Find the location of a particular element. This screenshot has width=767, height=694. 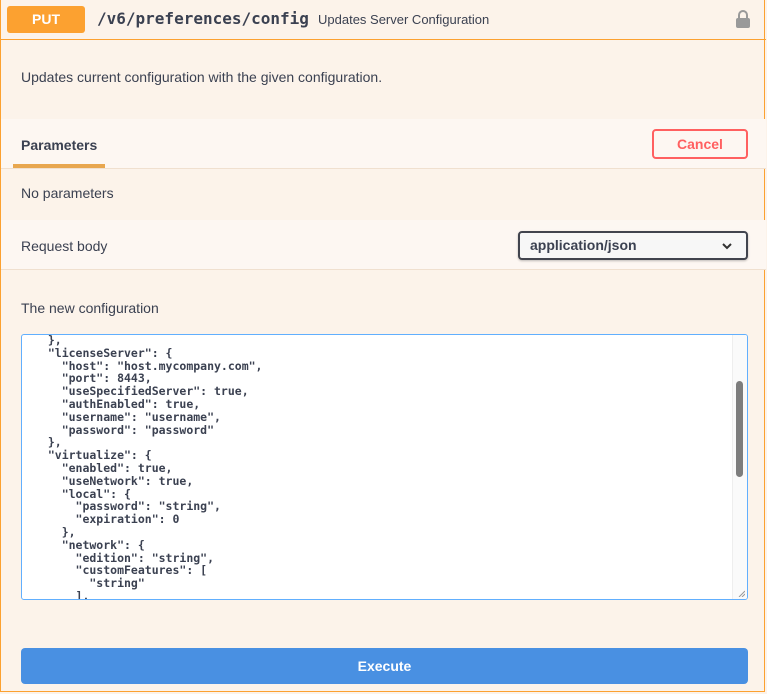

no-parameters-text: No parameters is located at coordinates (67, 193).